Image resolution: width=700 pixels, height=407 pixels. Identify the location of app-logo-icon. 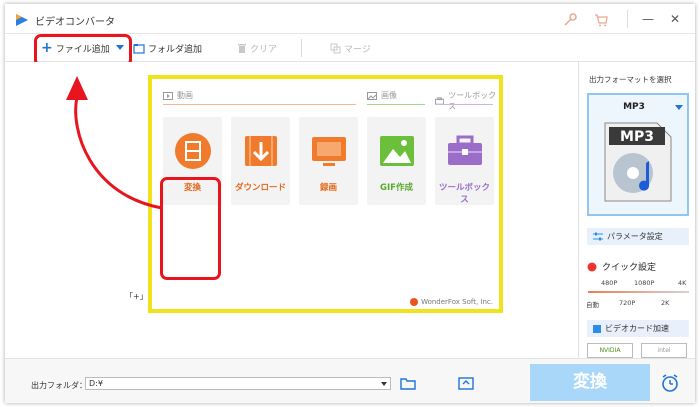
(22, 20).